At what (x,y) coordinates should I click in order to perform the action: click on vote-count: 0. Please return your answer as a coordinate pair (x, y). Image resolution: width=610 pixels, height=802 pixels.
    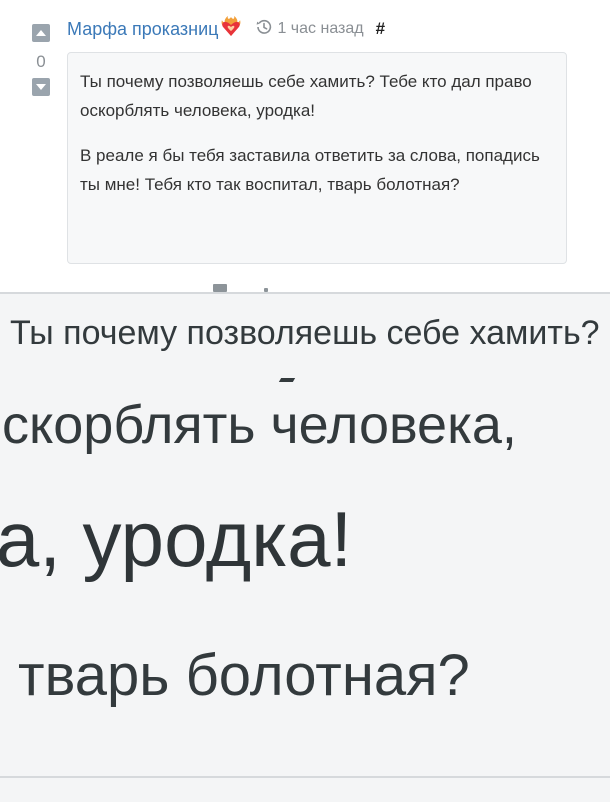
    Looking at the image, I should click on (41, 61).